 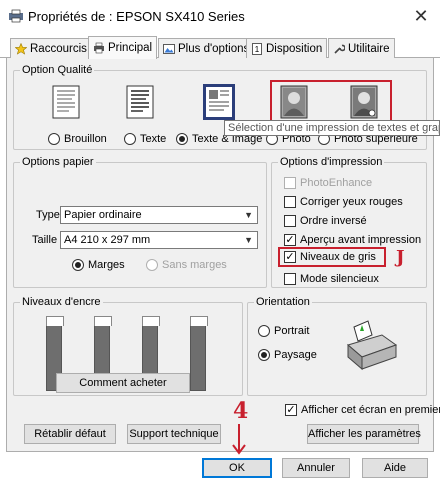 I want to click on paper-type-label: Type, so click(x=48, y=215).